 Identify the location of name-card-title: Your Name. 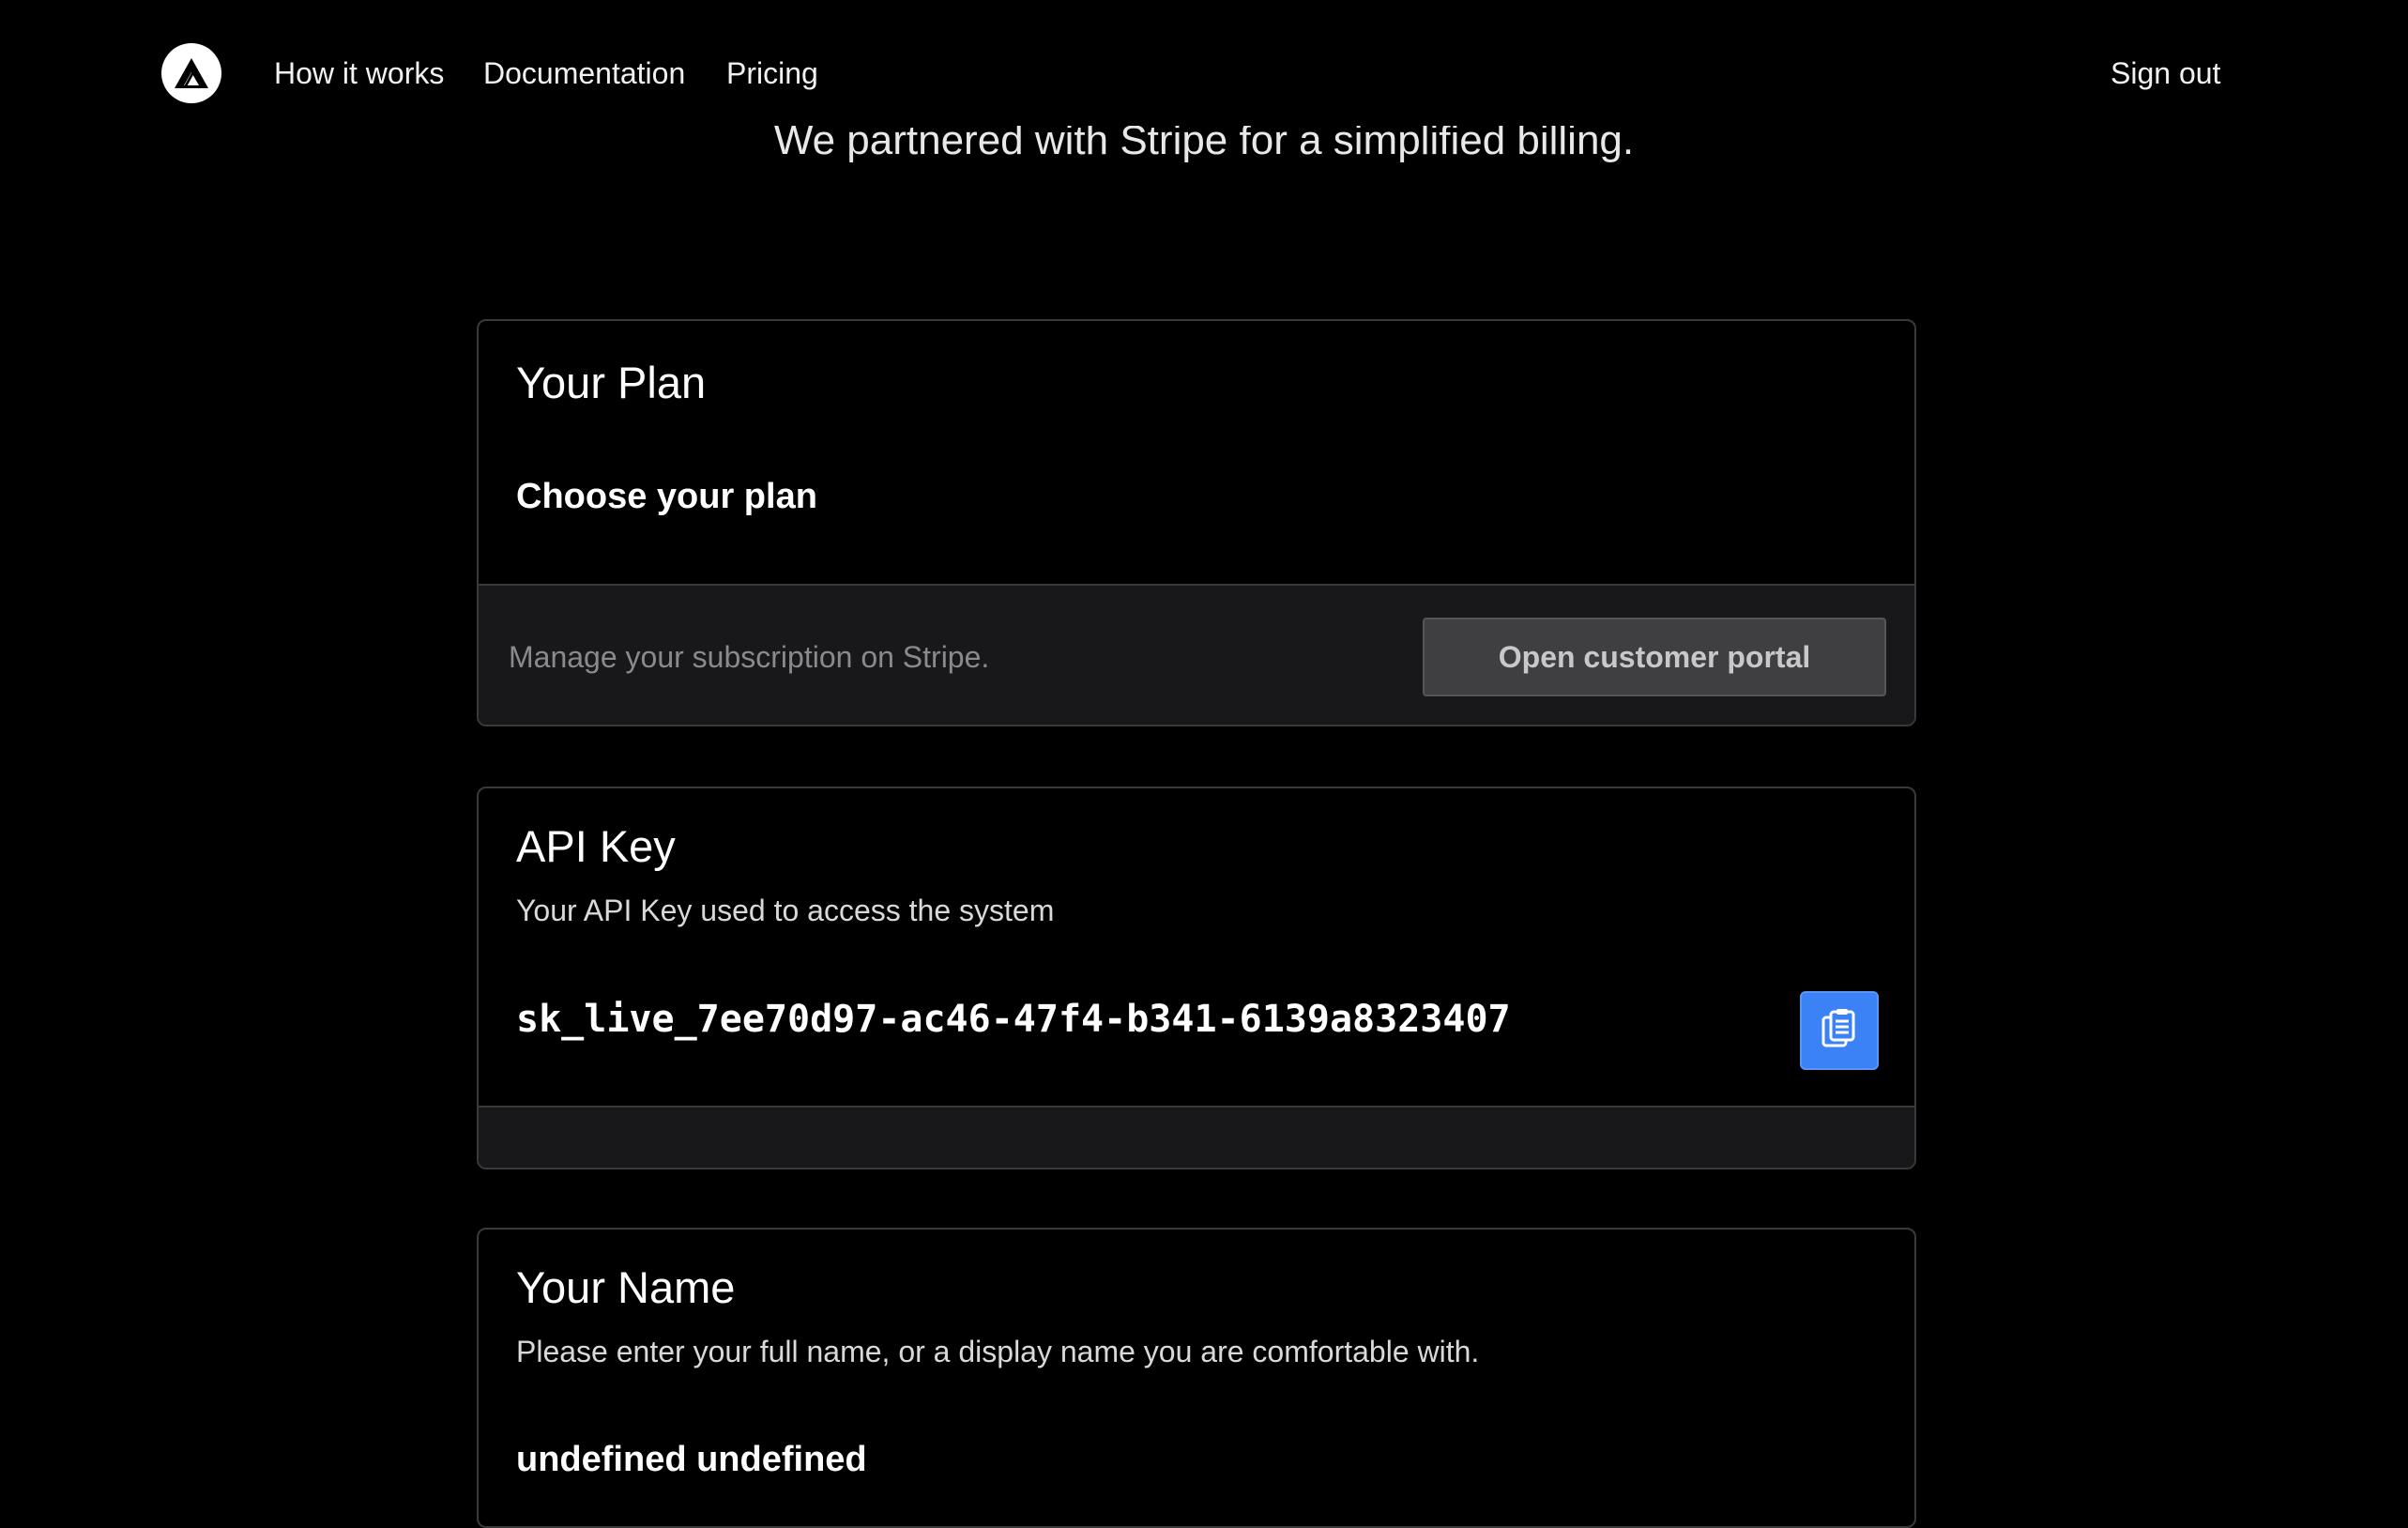
(626, 1287).